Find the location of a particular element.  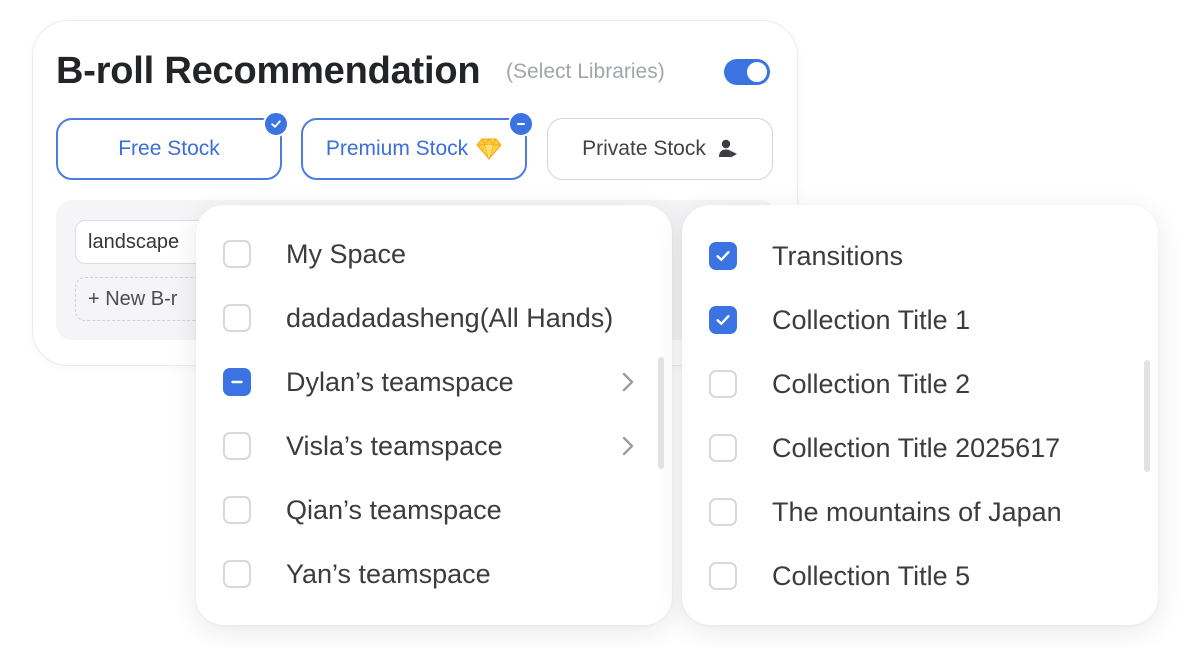

space-item-dylan-teamspace: Dylan’s teamspace is located at coordinates (400, 382).